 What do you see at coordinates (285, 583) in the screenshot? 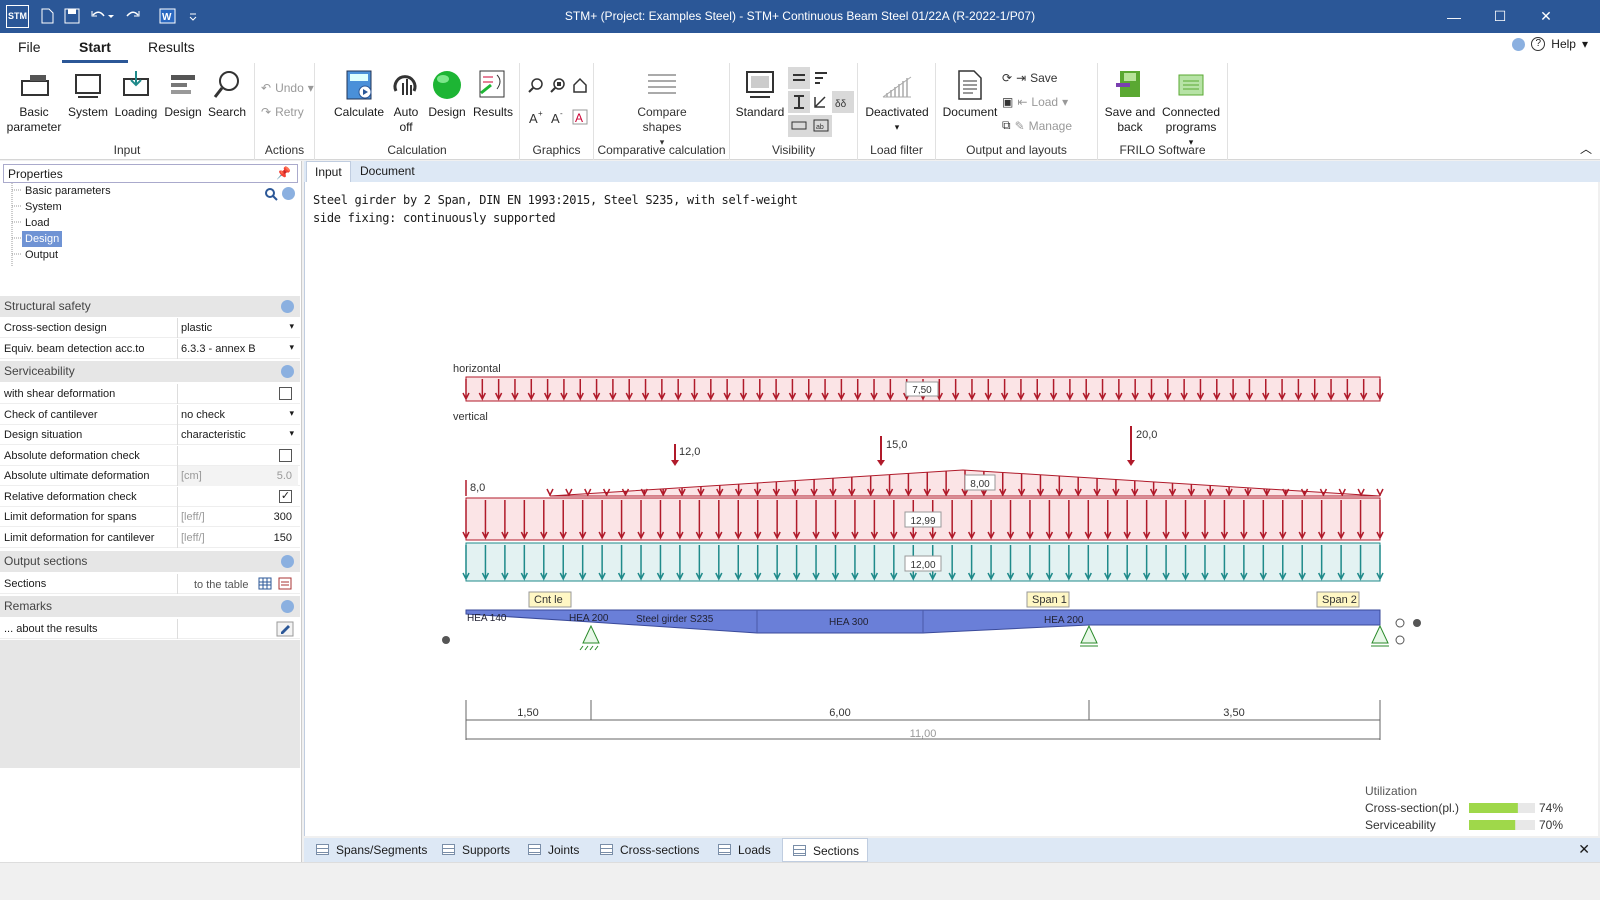
I see `edit-table-icon` at bounding box center [285, 583].